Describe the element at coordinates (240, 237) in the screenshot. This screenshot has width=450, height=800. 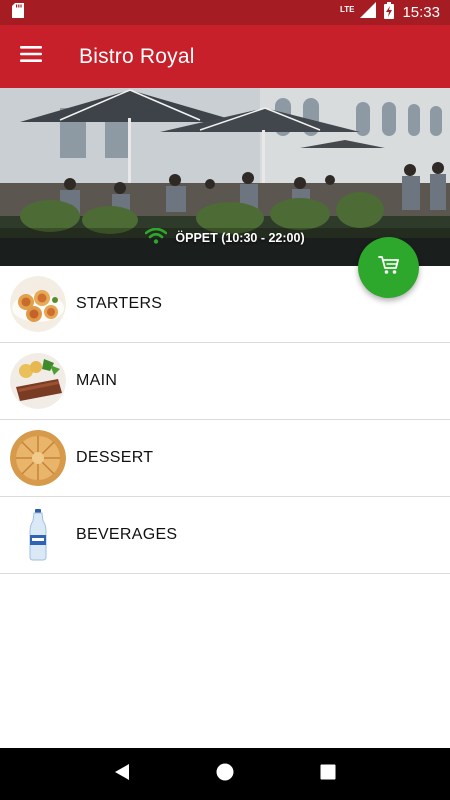
I see `opening-hours-text: ÖPPET (10:30 - 22:00)` at that location.